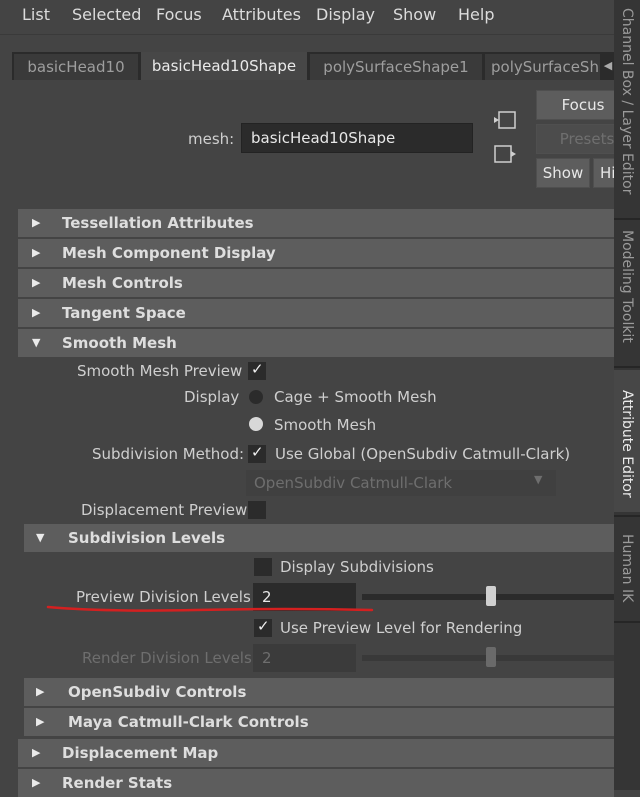 Image resolution: width=640 pixels, height=797 pixels. What do you see at coordinates (505, 154) in the screenshot?
I see `copy-tab-icon` at bounding box center [505, 154].